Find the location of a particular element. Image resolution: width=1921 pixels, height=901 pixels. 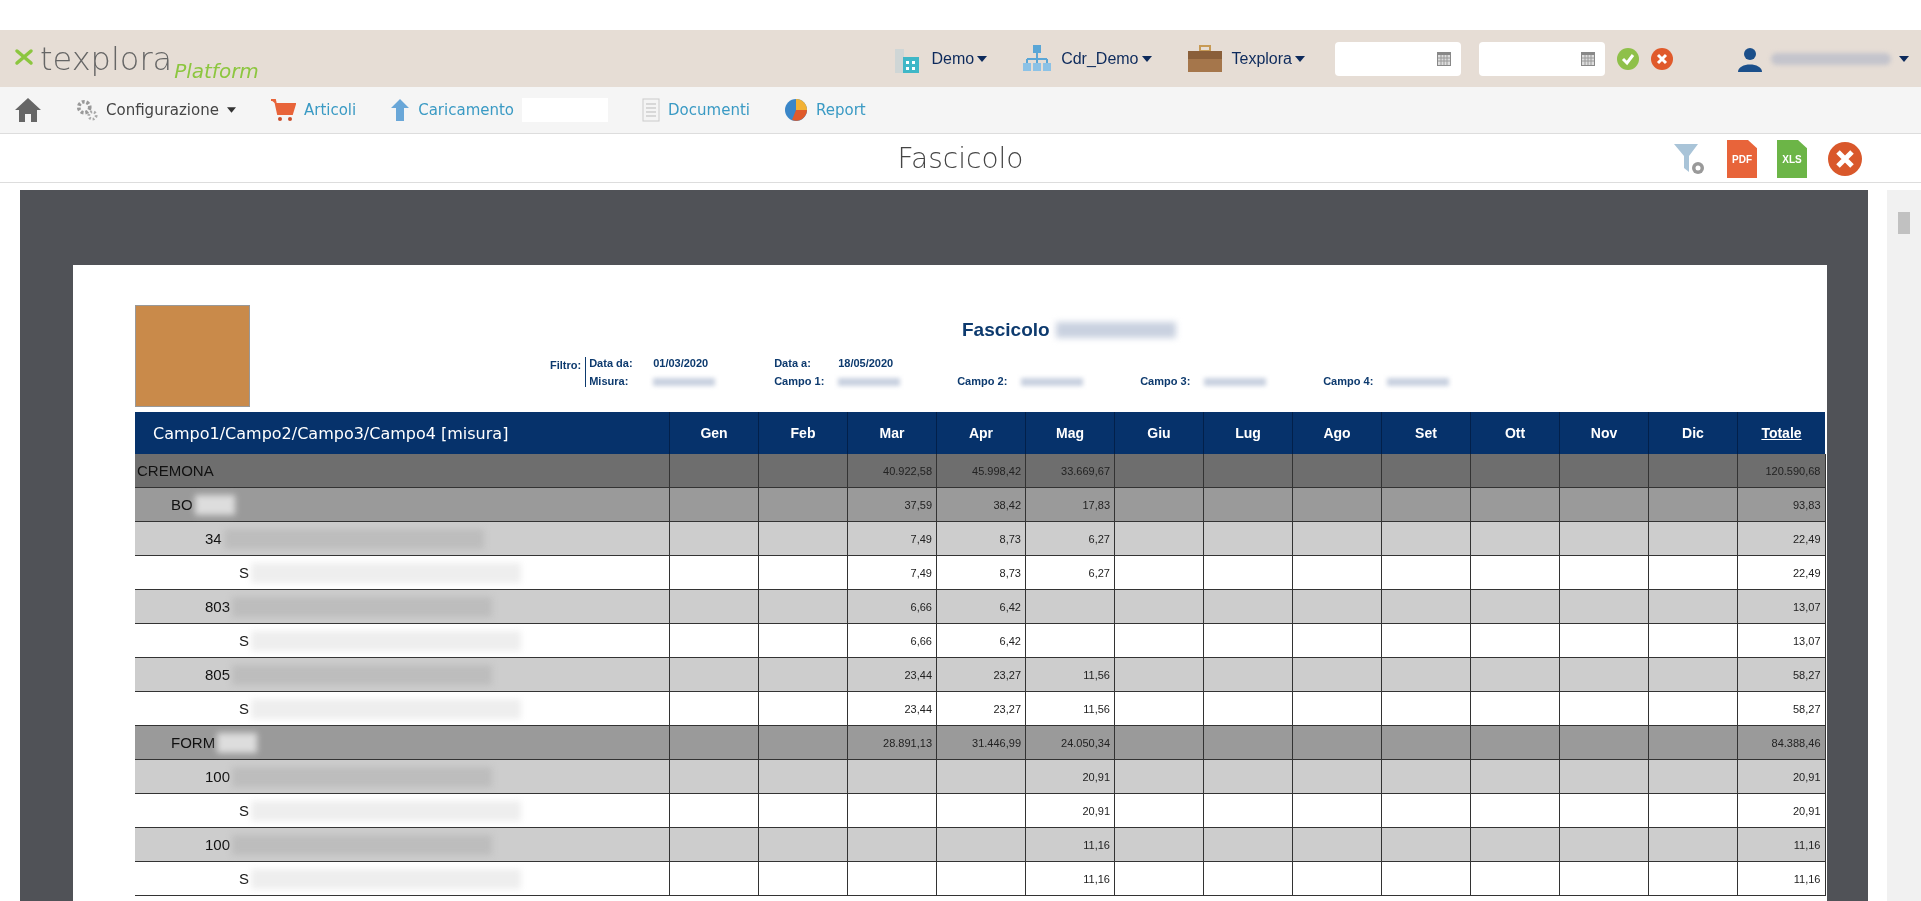

filter-name: Campo 4: is located at coordinates (1349, 381).